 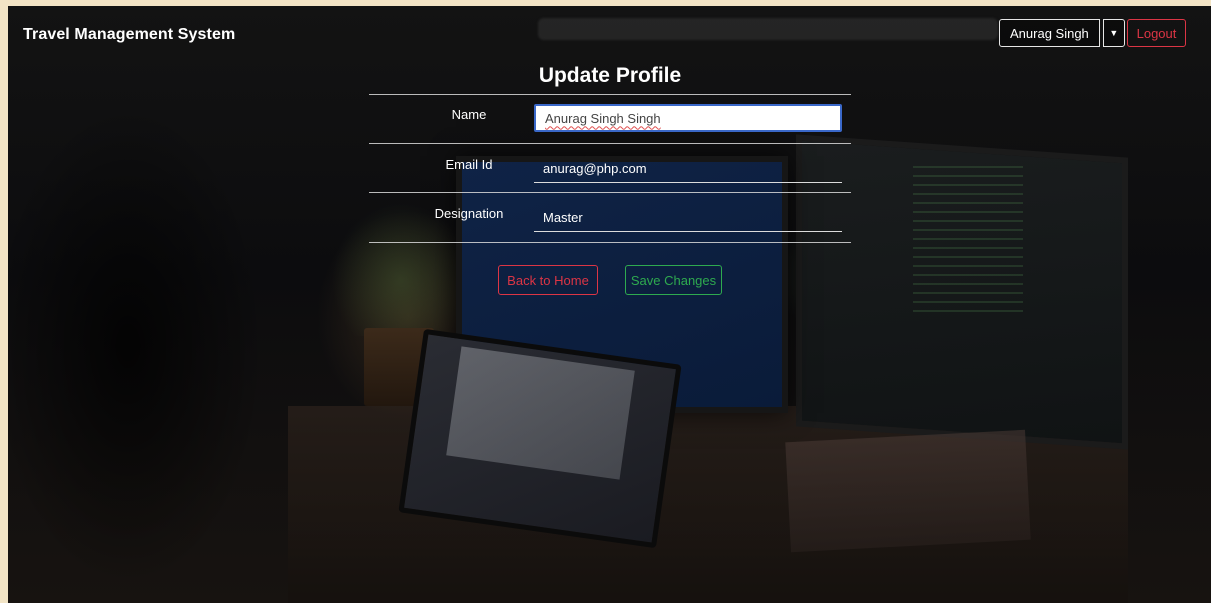 I want to click on caret-down-icon: ▼, so click(x=1114, y=33).